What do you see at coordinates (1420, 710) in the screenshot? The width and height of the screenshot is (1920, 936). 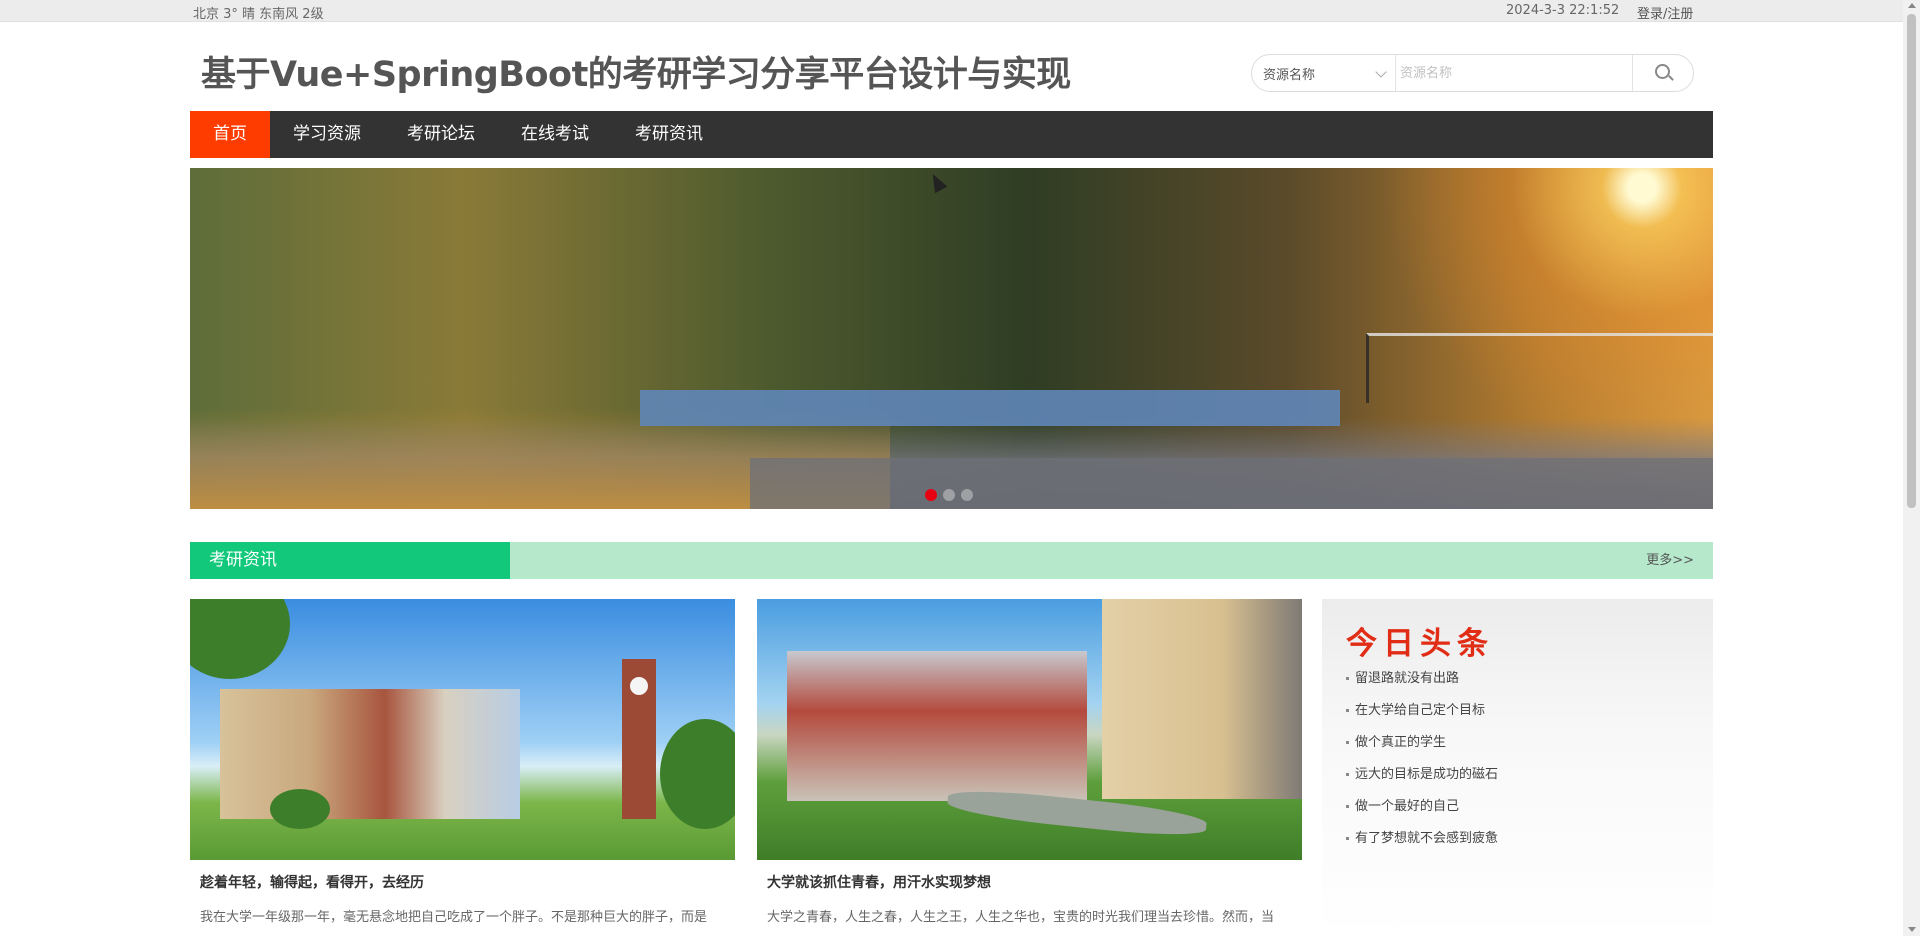 I see `headline-text: 在大学给自己定个目标` at bounding box center [1420, 710].